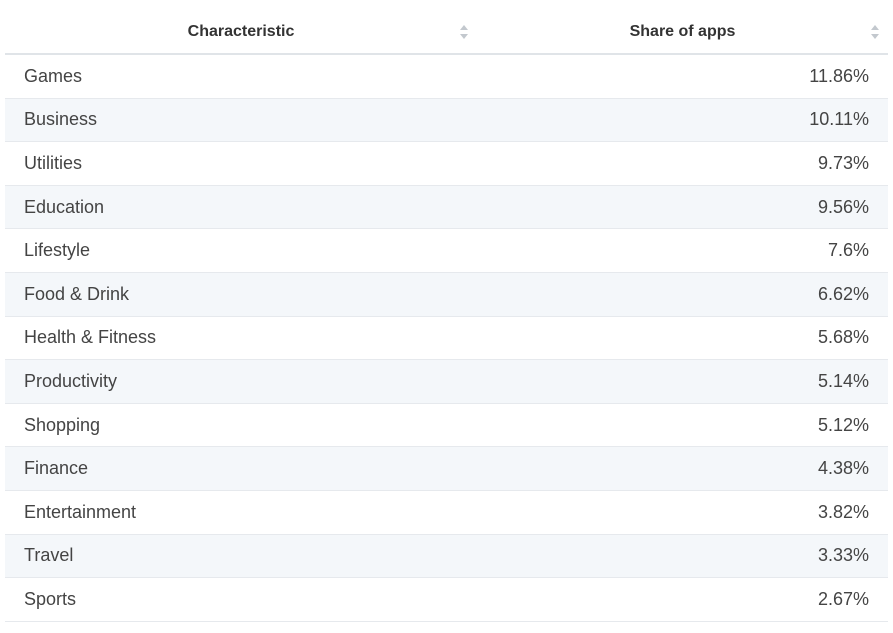  I want to click on table-row: Health & Fitness 5.68%, so click(446, 339).